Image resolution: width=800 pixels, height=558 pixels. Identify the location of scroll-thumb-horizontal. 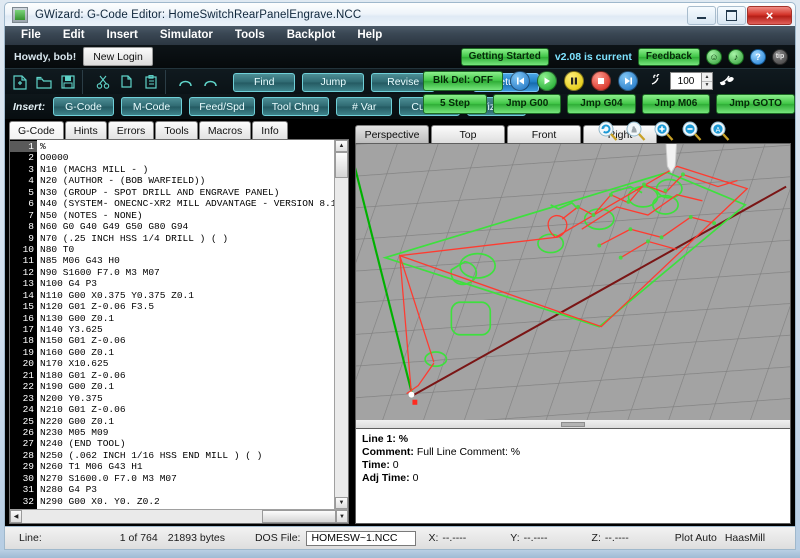
(299, 516).